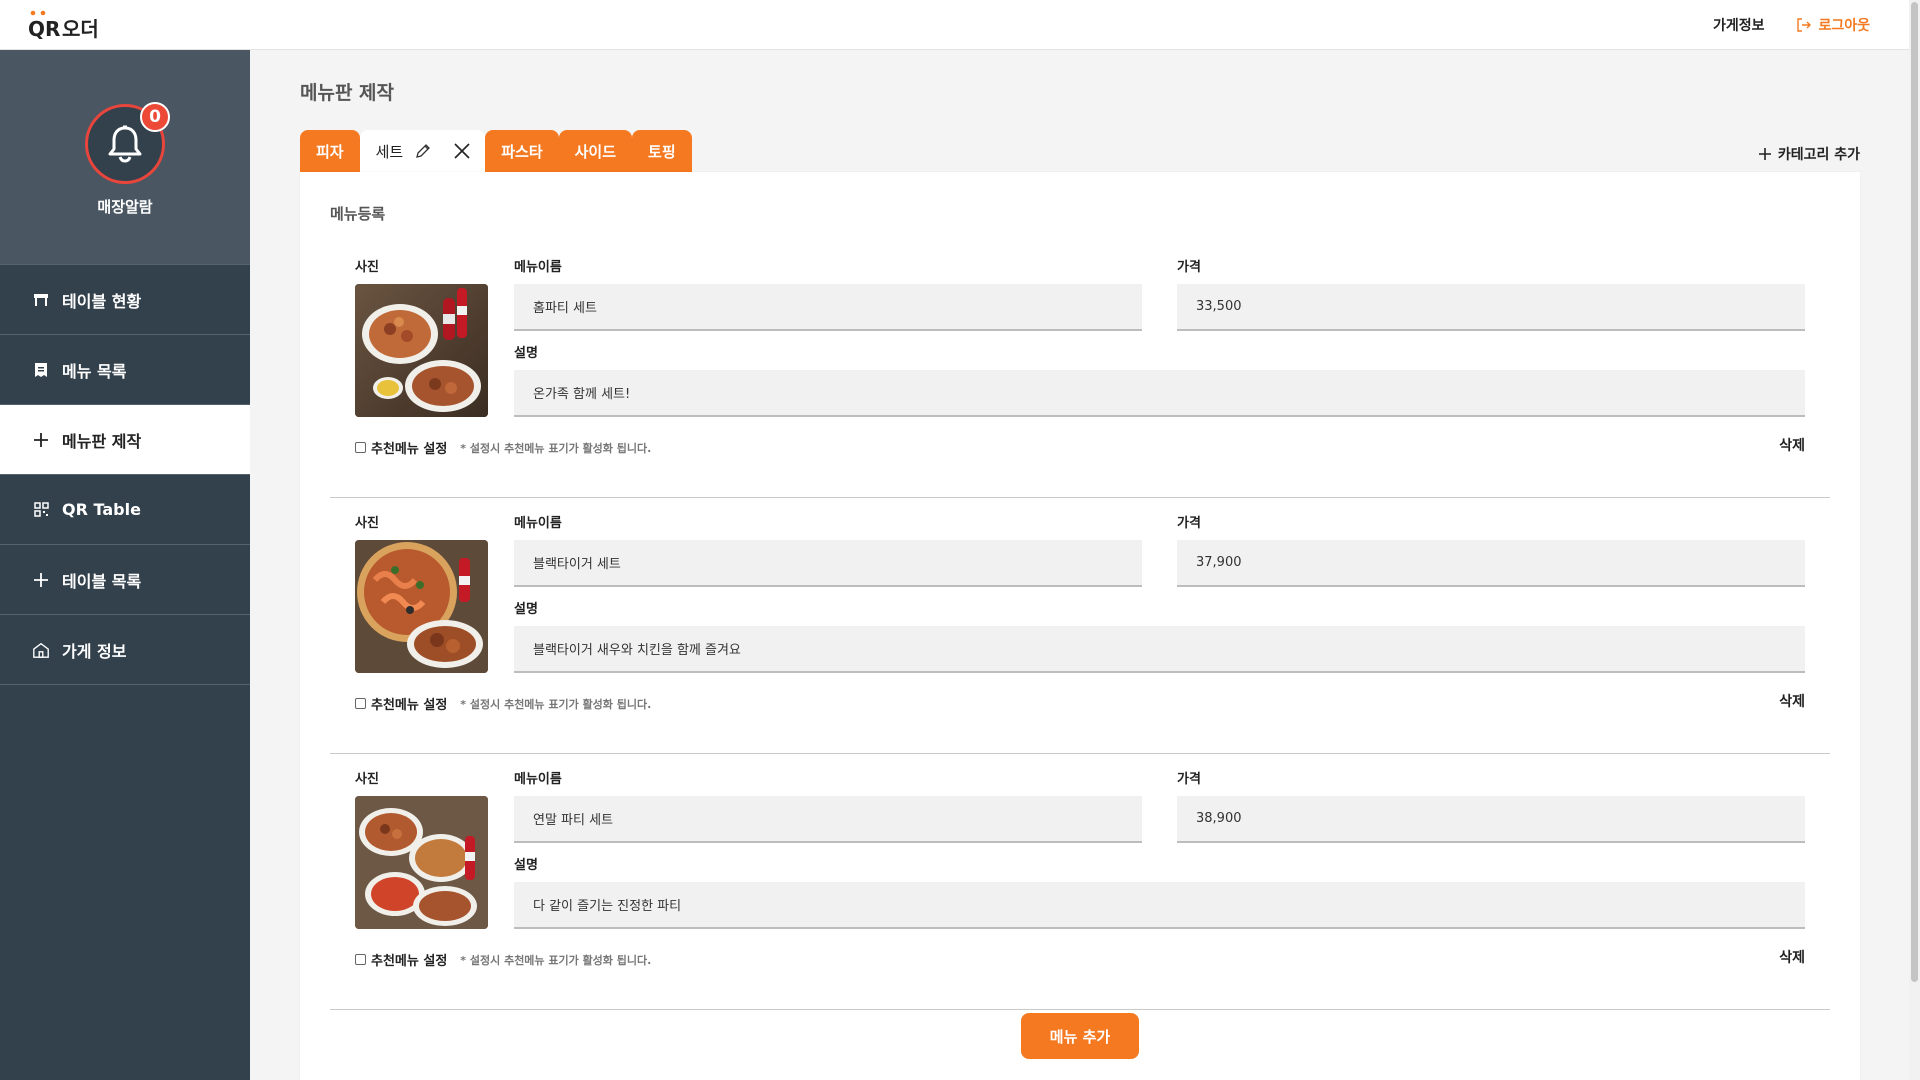 The image size is (1920, 1080). I want to click on store-icon, so click(41, 650).